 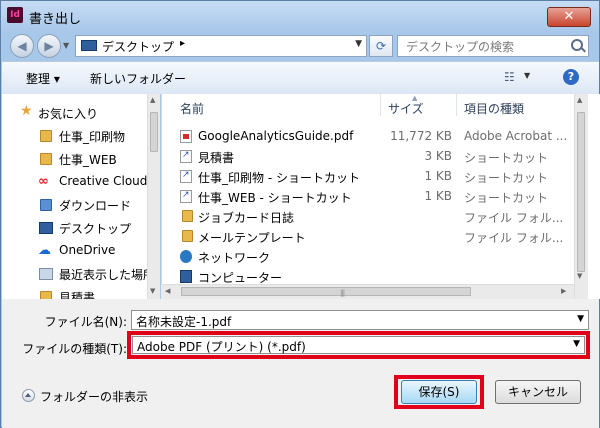 What do you see at coordinates (368, 156) in the screenshot?
I see `file-row: 見積書 3 KB ショートカット` at bounding box center [368, 156].